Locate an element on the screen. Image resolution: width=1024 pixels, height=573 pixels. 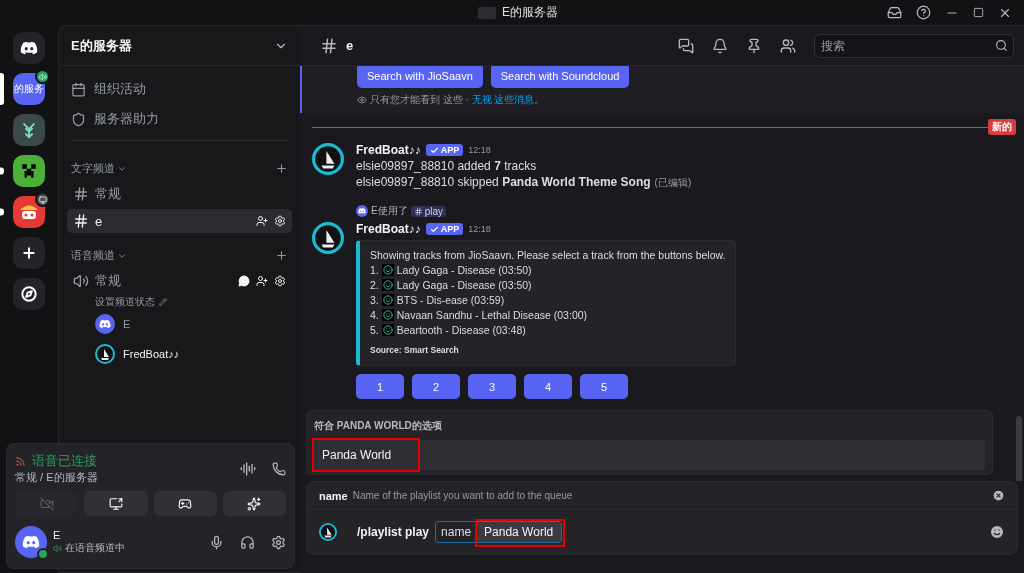
track-button: 2 is located at coordinates (436, 386).